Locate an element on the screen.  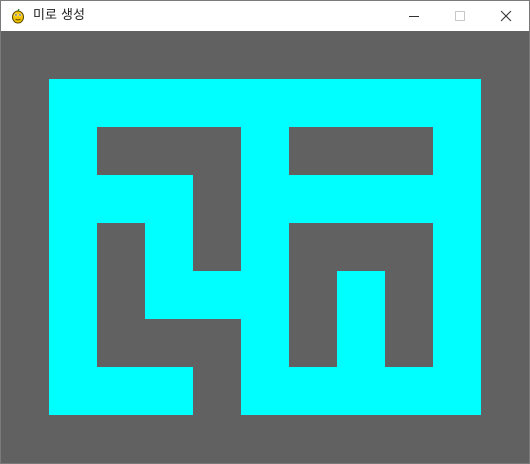
maximize-button is located at coordinates (460, 16).